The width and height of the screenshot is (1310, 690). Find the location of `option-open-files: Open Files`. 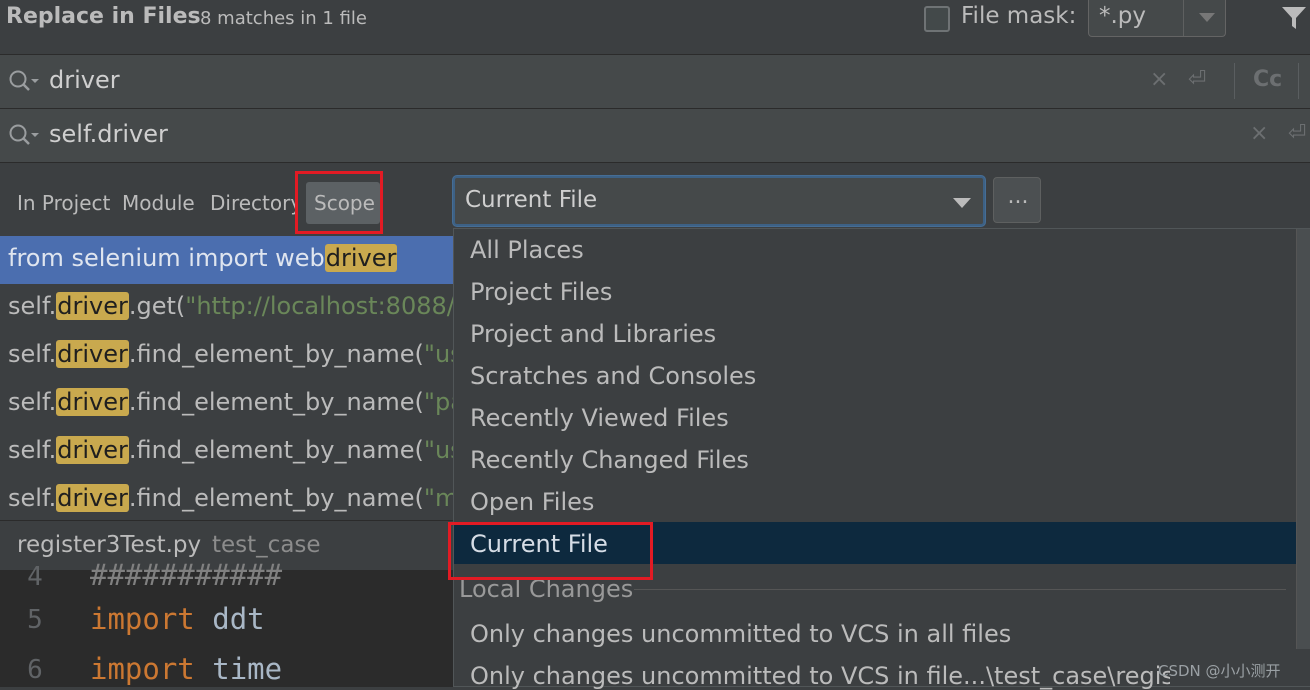

option-open-files: Open Files is located at coordinates (532, 502).